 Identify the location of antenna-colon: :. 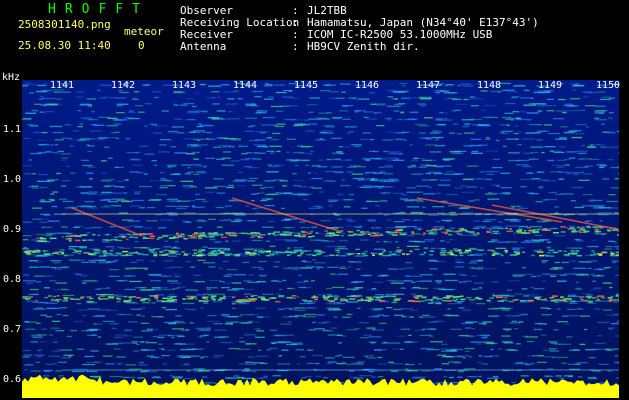
(295, 46).